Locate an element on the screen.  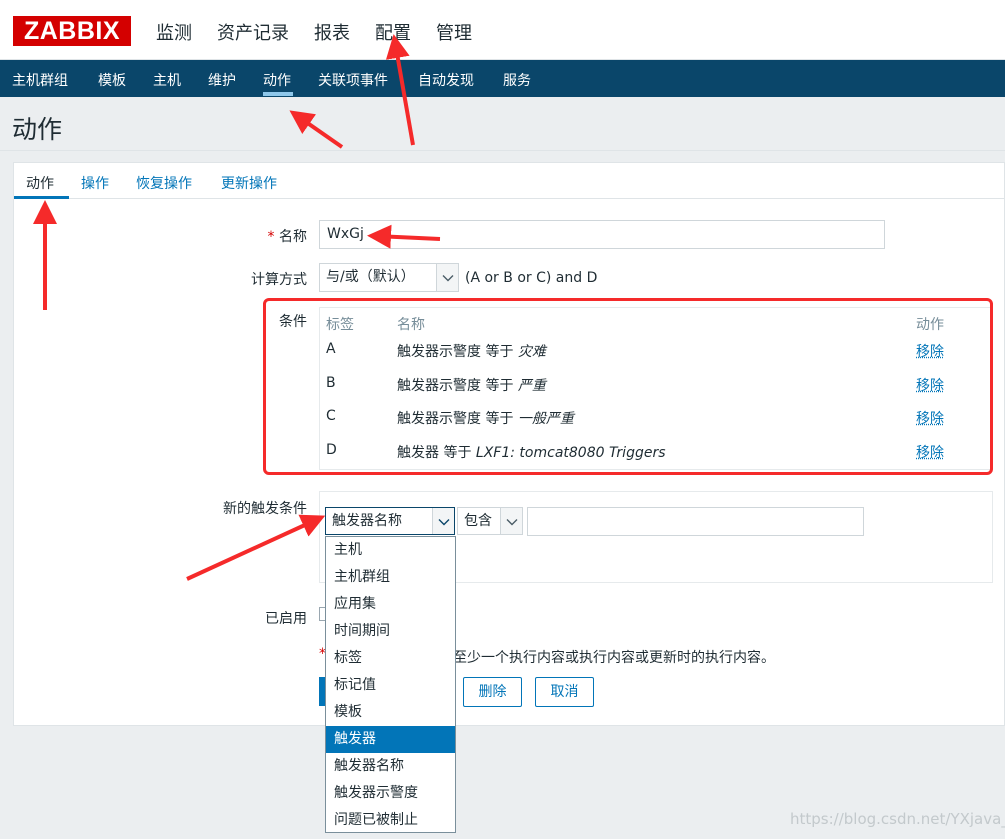
tab-action: 动作 is located at coordinates (40, 183).